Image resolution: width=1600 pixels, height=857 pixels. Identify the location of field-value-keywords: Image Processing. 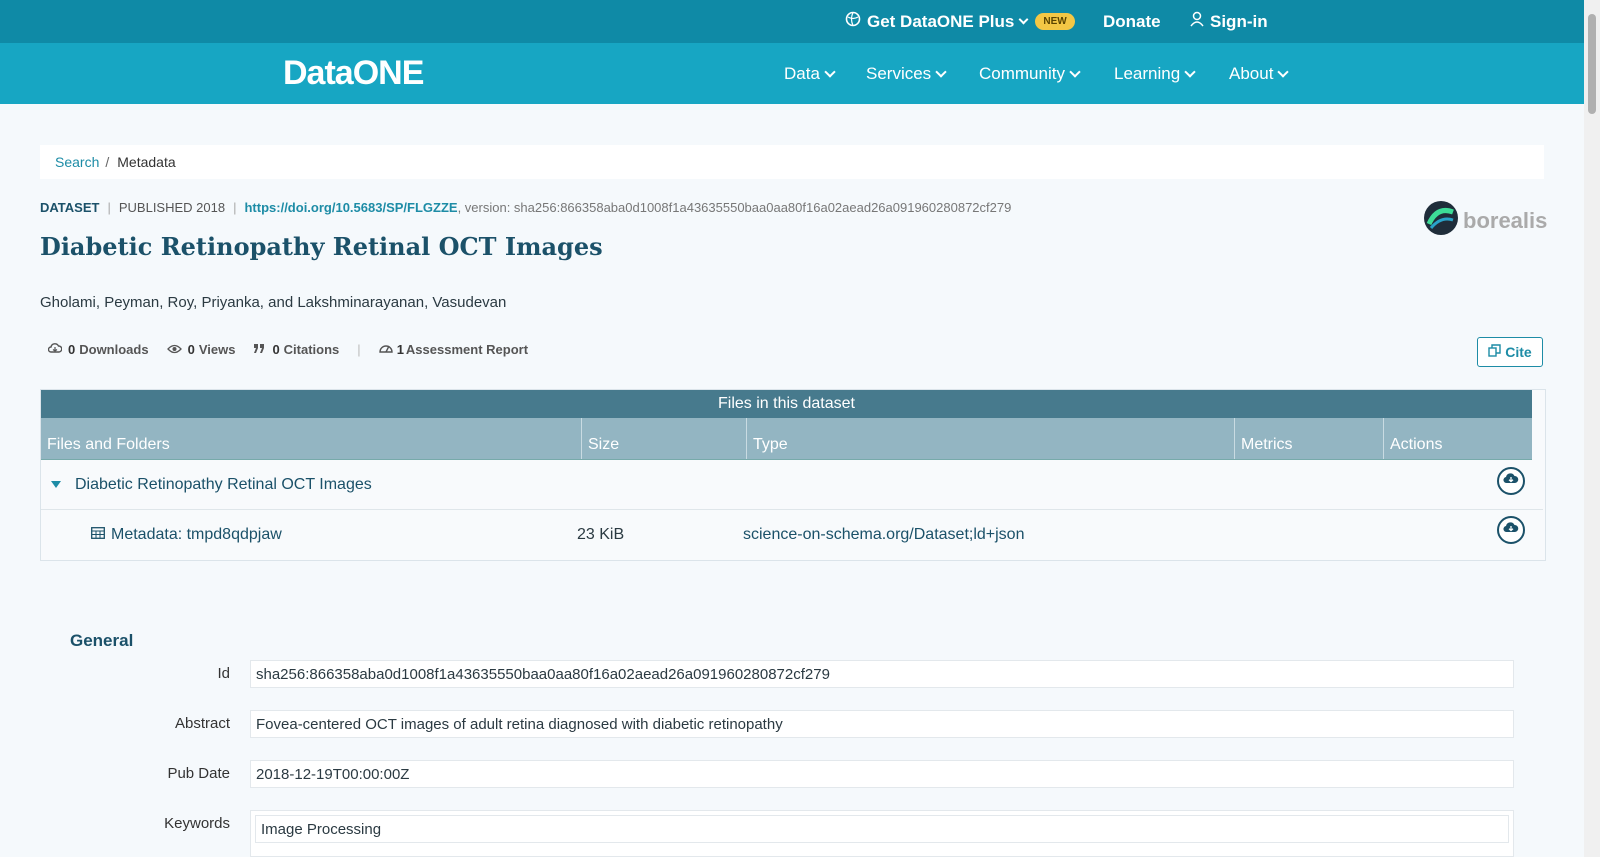
(882, 833).